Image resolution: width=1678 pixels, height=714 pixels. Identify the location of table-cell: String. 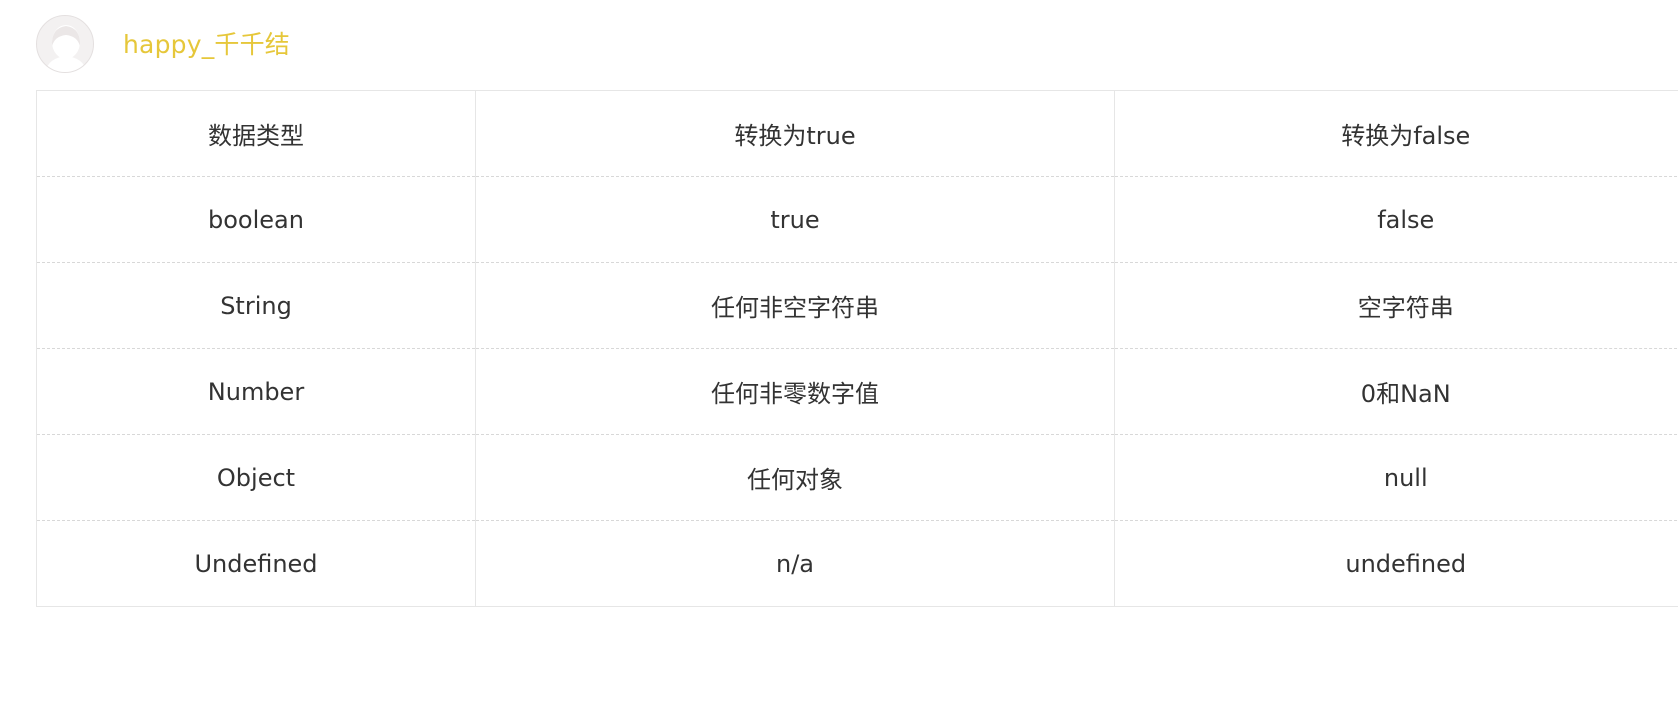
(256, 305).